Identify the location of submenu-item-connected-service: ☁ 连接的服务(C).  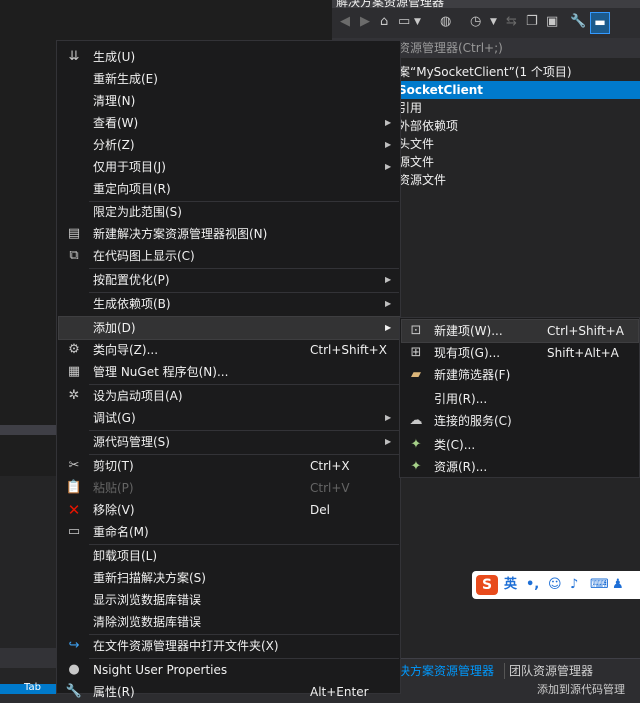
(520, 421).